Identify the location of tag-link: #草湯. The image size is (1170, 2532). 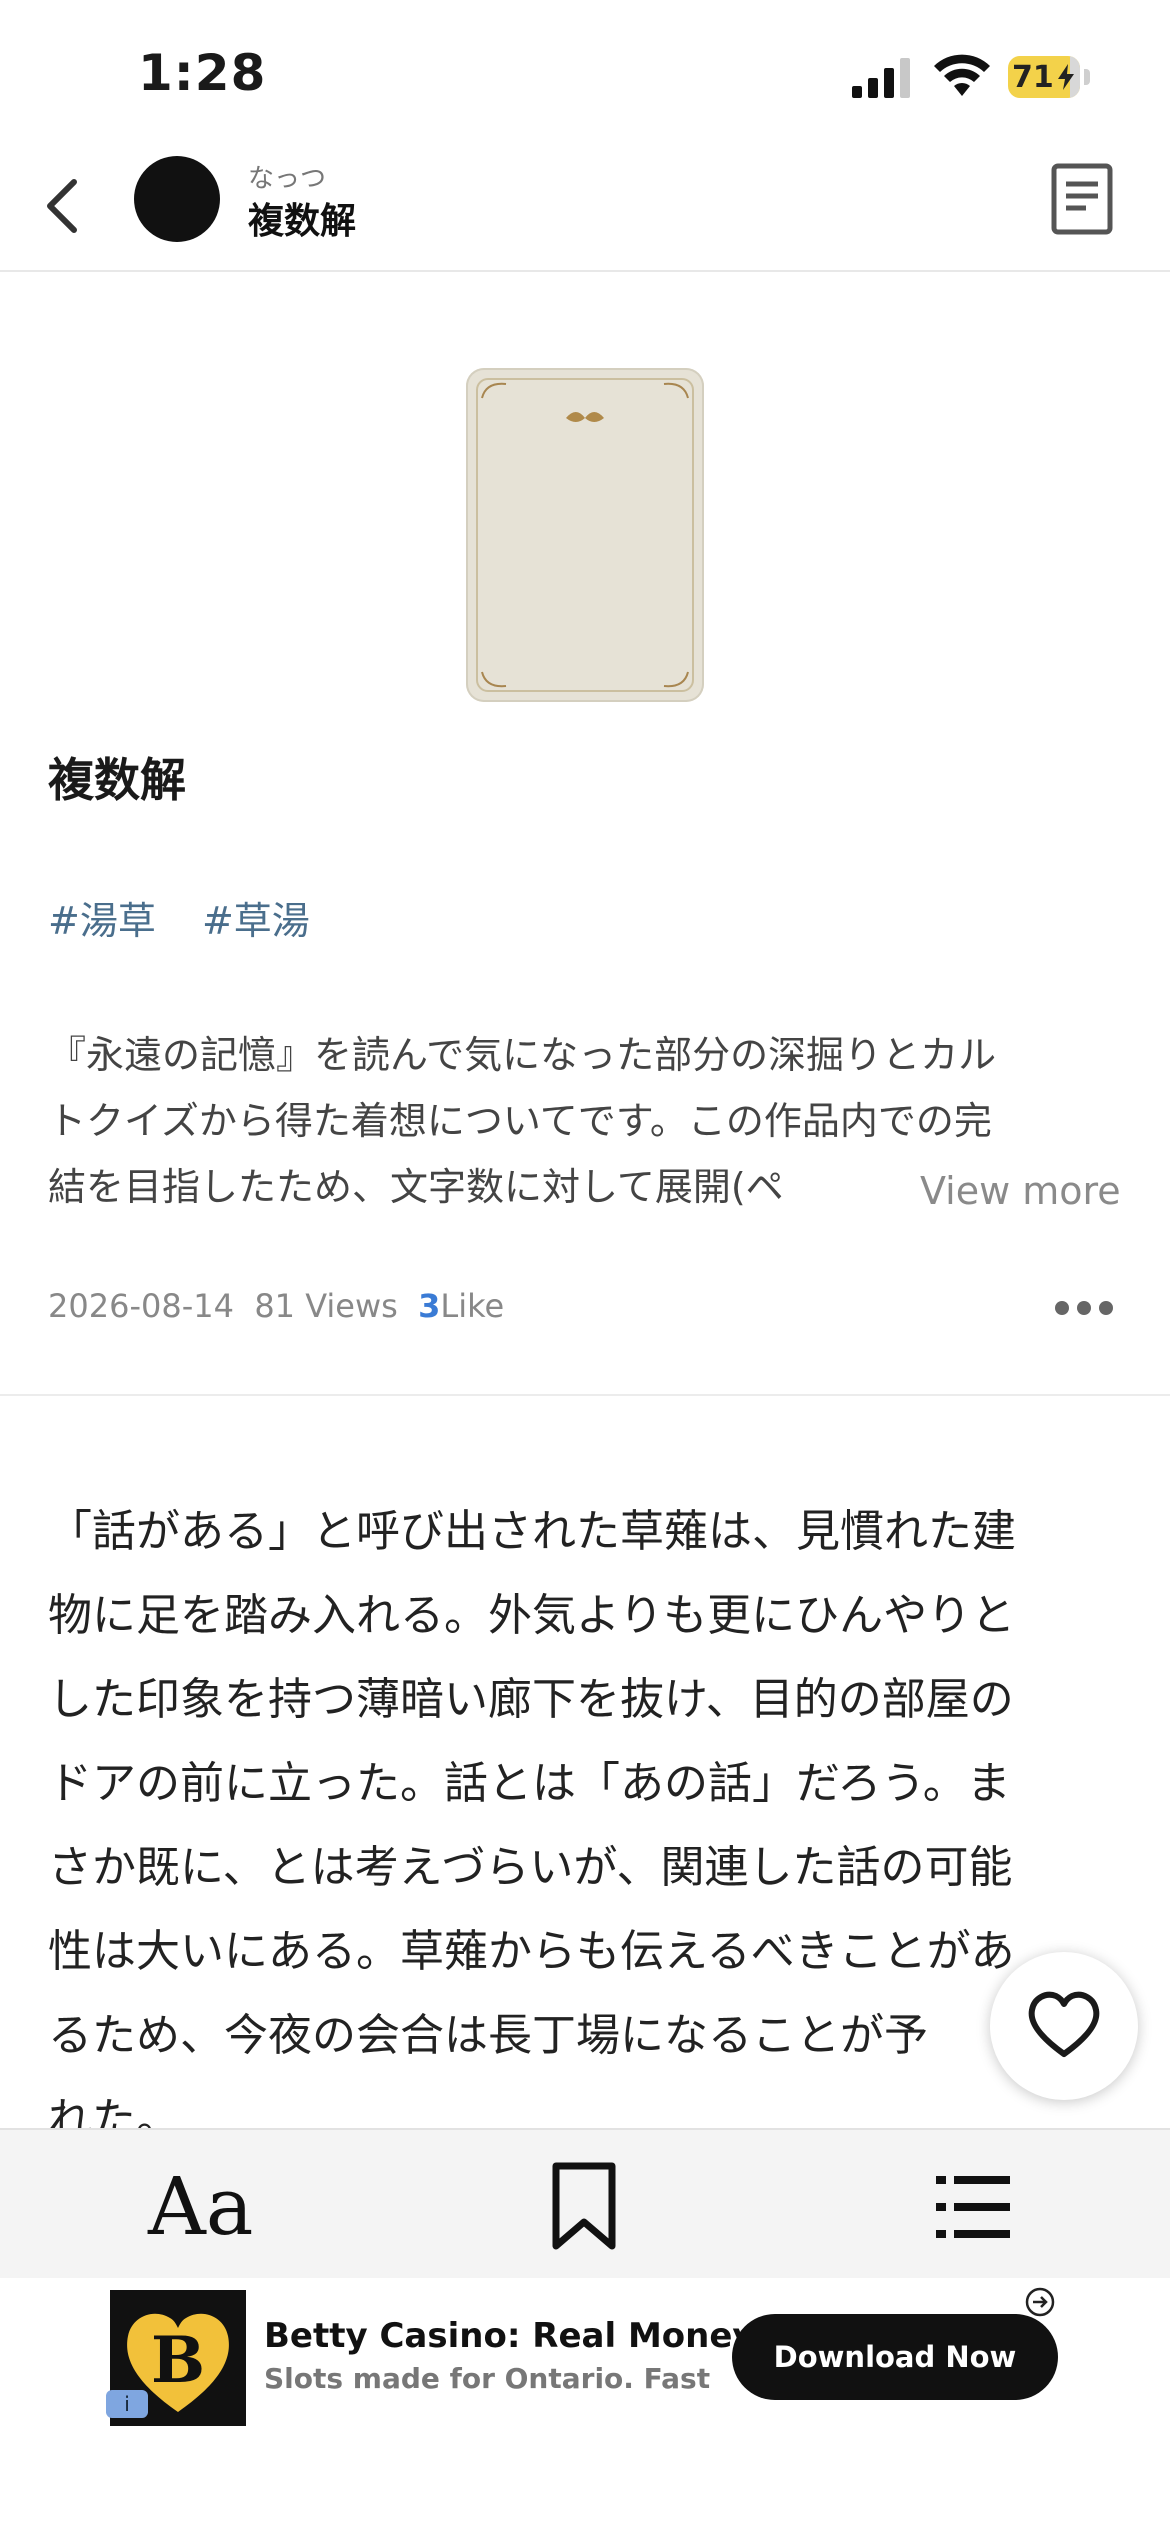
(256, 921).